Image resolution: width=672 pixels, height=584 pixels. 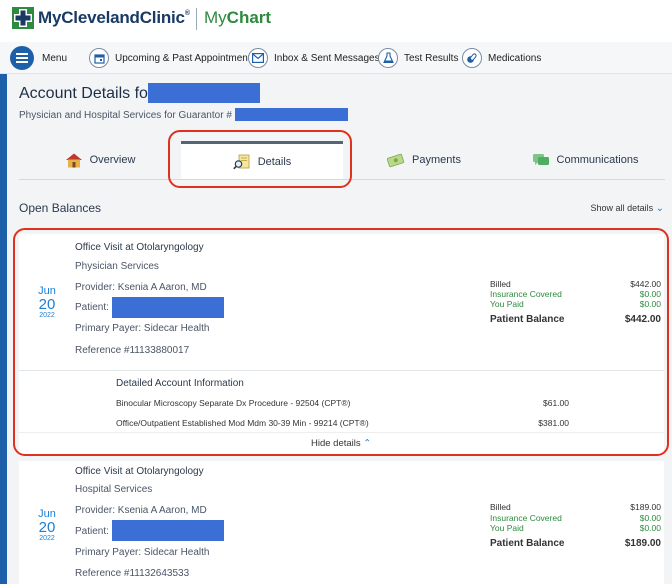 What do you see at coordinates (527, 543) in the screenshot?
I see `patient-balance-label: Patient Balance` at bounding box center [527, 543].